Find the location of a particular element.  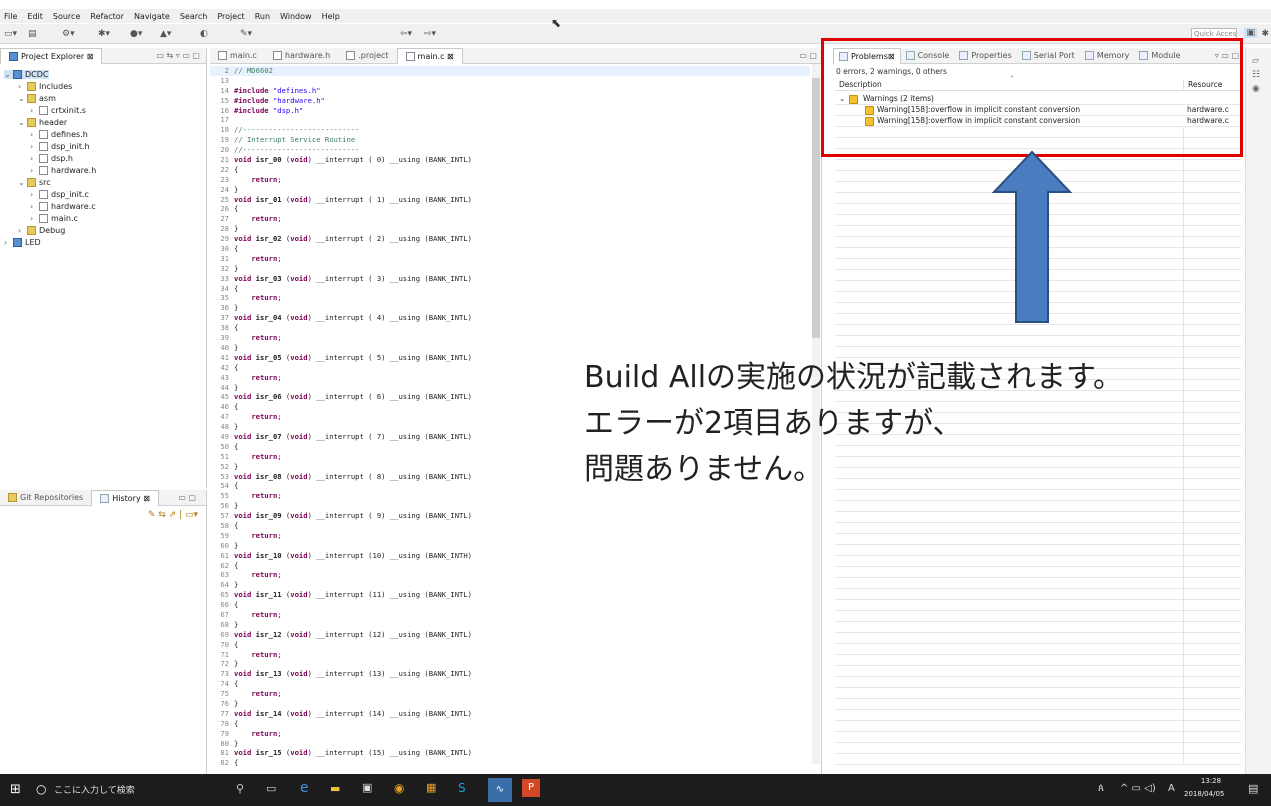

code-line: 39 return; is located at coordinates (510, 338).